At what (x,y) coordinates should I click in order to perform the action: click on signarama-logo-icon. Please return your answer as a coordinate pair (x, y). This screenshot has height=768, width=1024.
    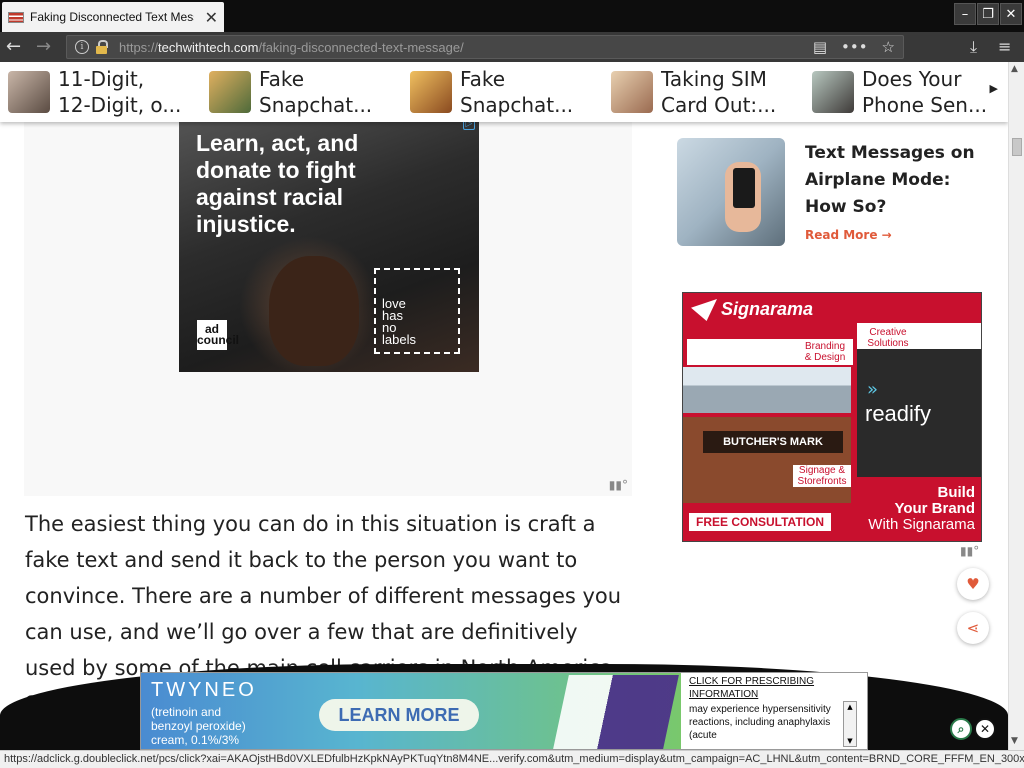
    Looking at the image, I should click on (704, 310).